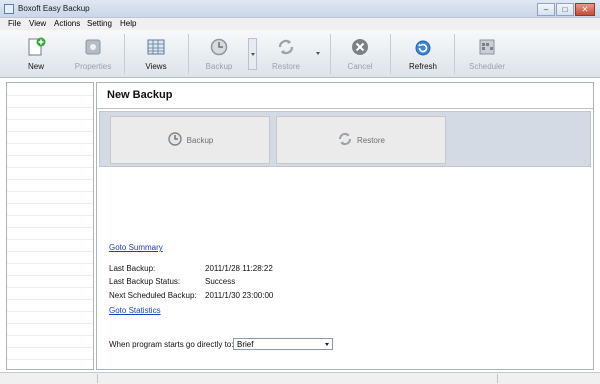 The height and width of the screenshot is (384, 600). Describe the element at coordinates (93, 66) in the screenshot. I see `properties-label: Properties` at that location.